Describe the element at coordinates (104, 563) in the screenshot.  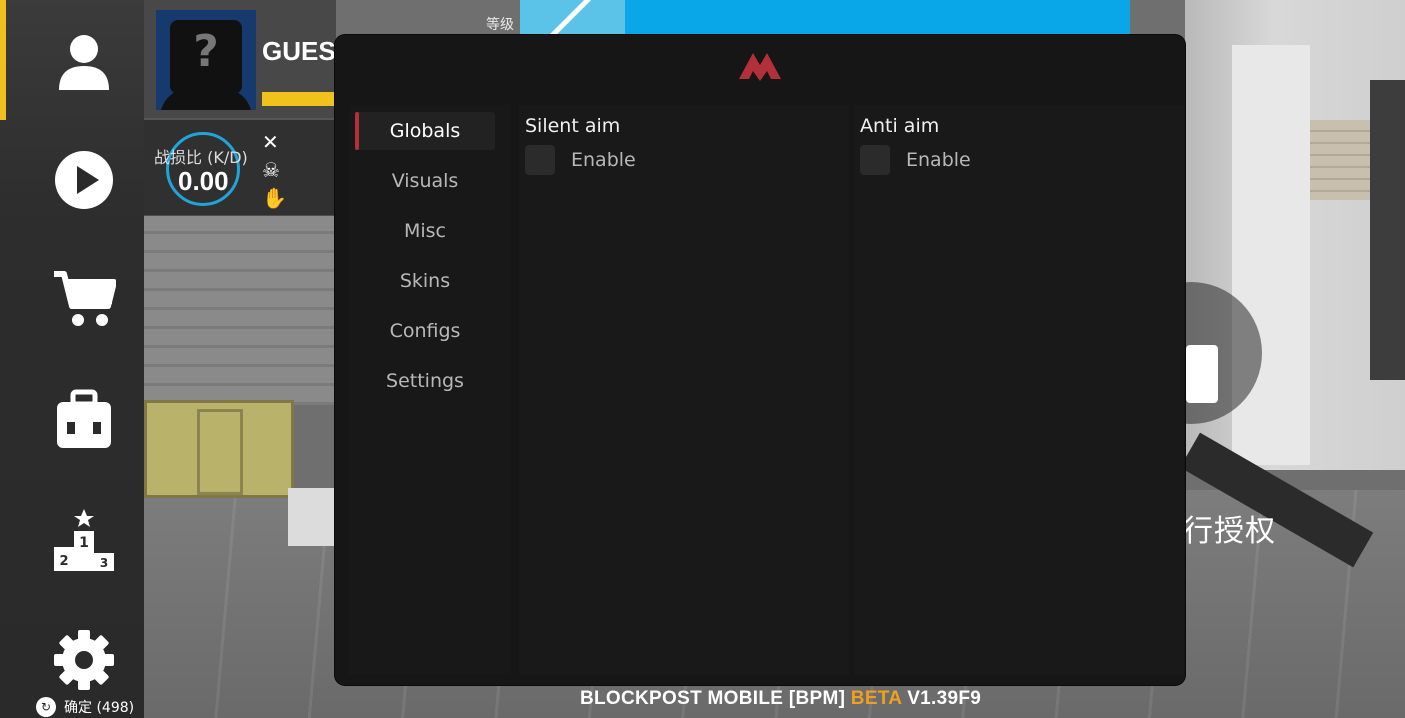
I see `svg-text: 3` at that location.